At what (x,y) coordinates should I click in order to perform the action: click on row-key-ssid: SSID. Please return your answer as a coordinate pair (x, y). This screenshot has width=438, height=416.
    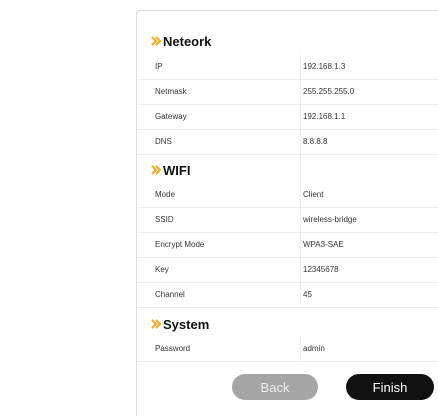
    Looking at the image, I should click on (164, 219).